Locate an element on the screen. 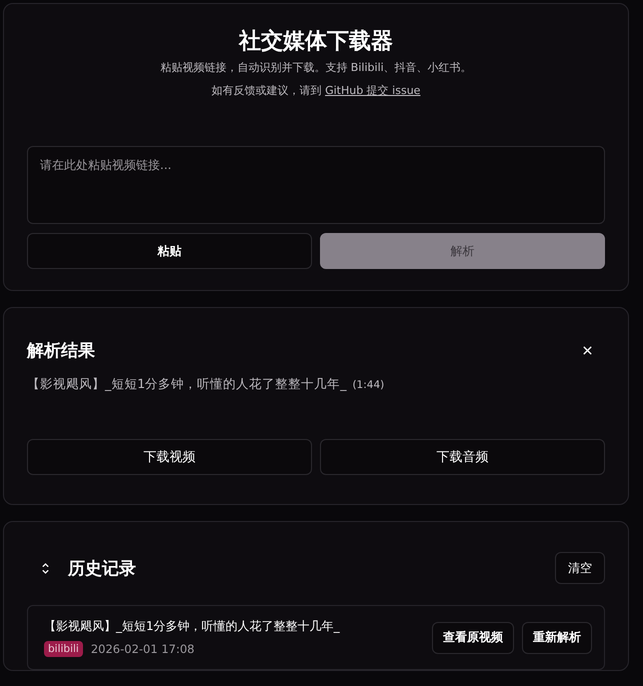 This screenshot has height=686, width=643. chevron-up-down-icon is located at coordinates (45, 568).